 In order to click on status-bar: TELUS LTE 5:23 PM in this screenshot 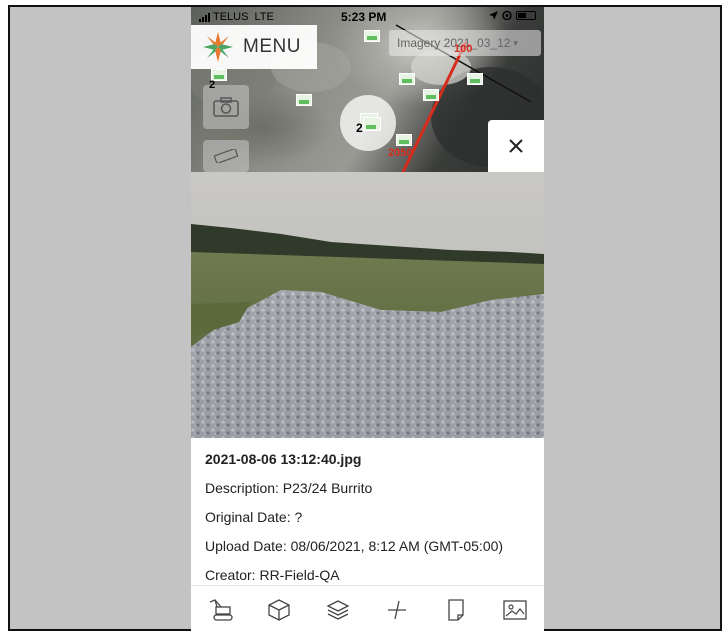, I will do `click(367, 17)`.